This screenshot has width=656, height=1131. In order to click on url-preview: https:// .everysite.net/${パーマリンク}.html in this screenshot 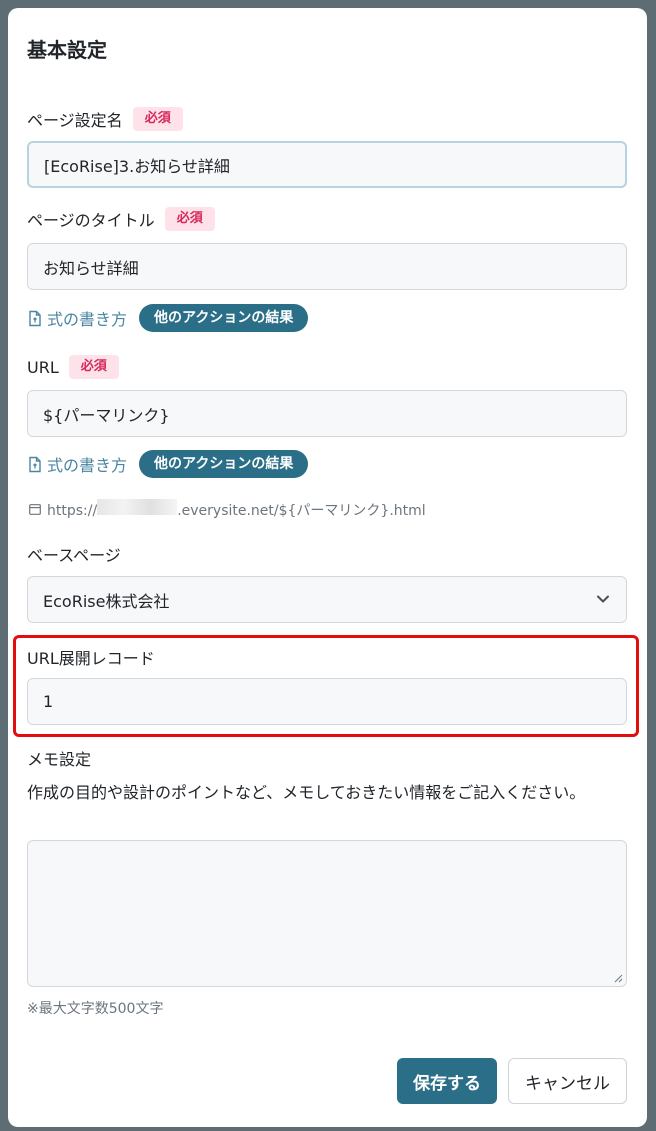, I will do `click(227, 509)`.